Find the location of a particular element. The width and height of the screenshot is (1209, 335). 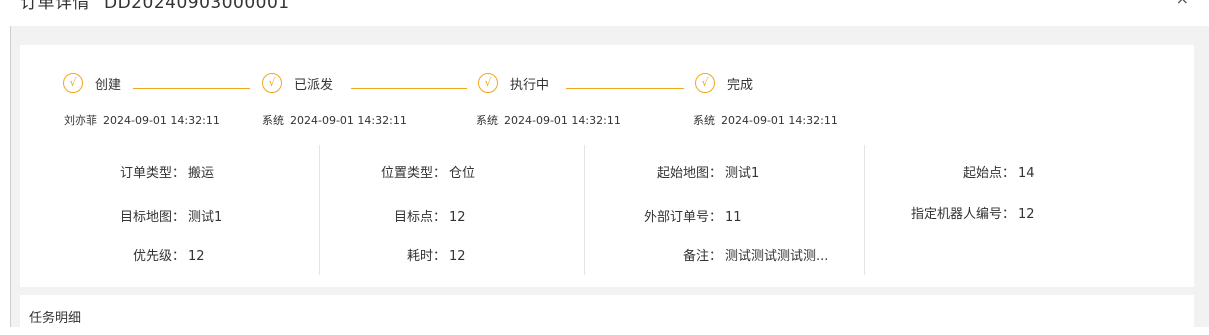

step-dispatched: √ 已派发 is located at coordinates (297, 83).